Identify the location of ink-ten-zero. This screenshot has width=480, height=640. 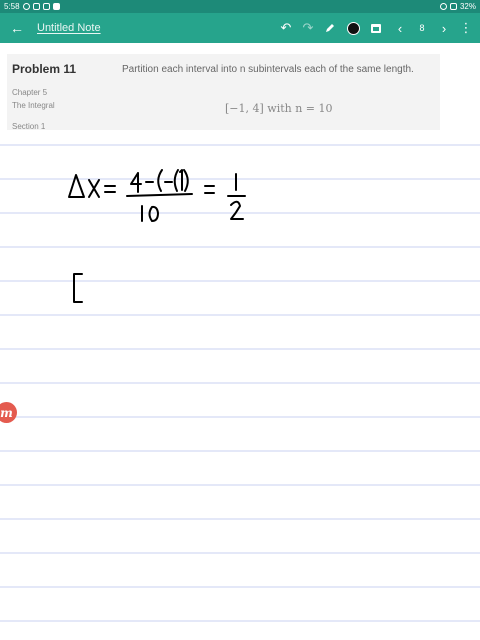
(153, 213).